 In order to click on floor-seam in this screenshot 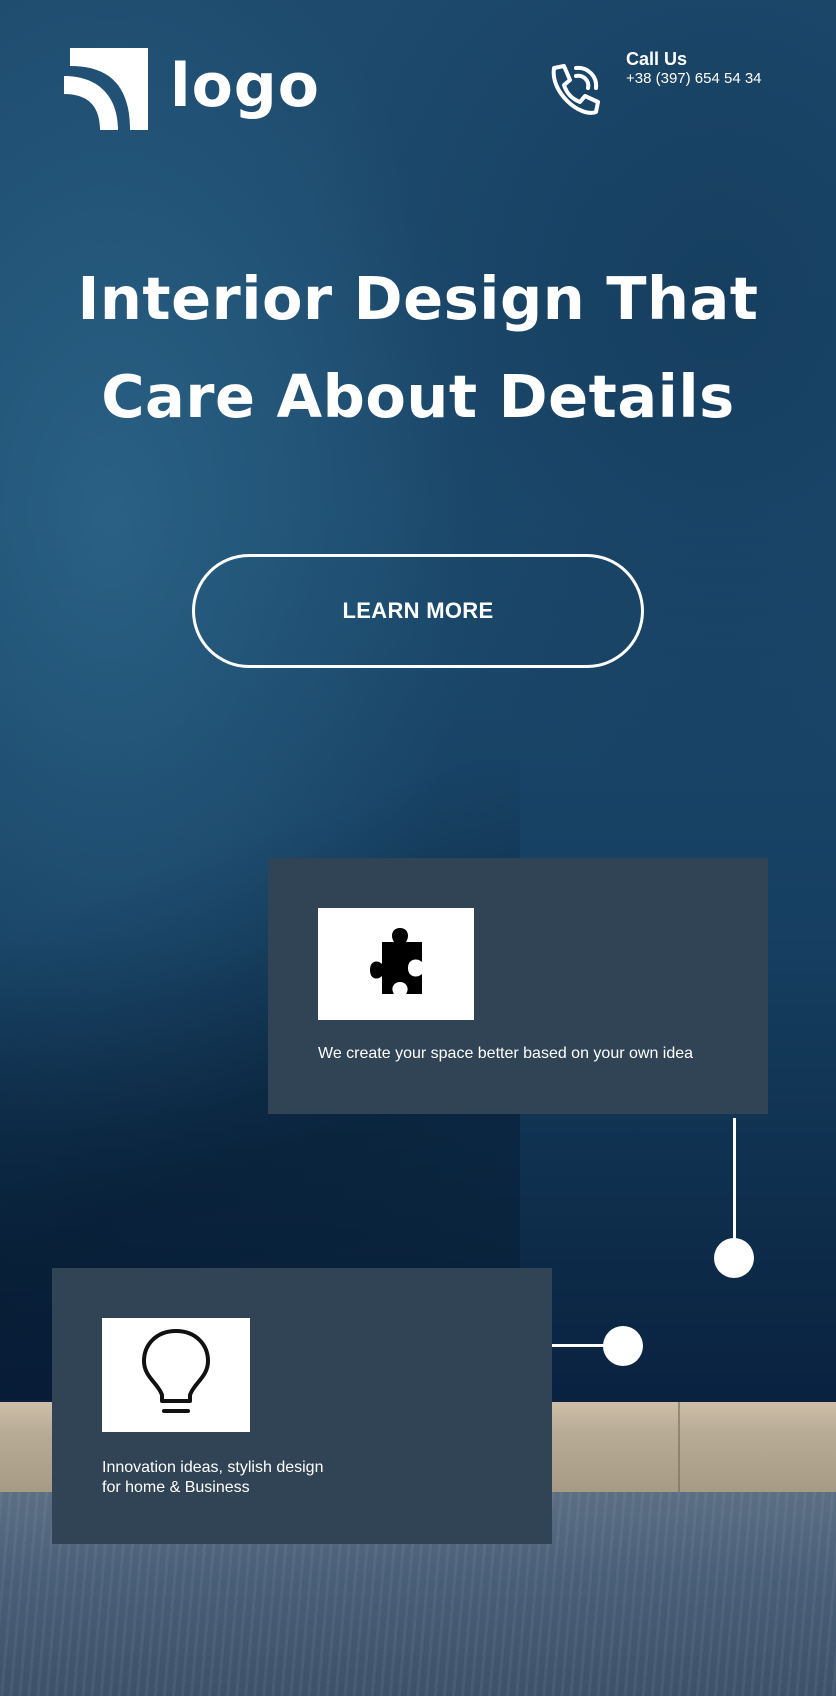, I will do `click(679, 1447)`.